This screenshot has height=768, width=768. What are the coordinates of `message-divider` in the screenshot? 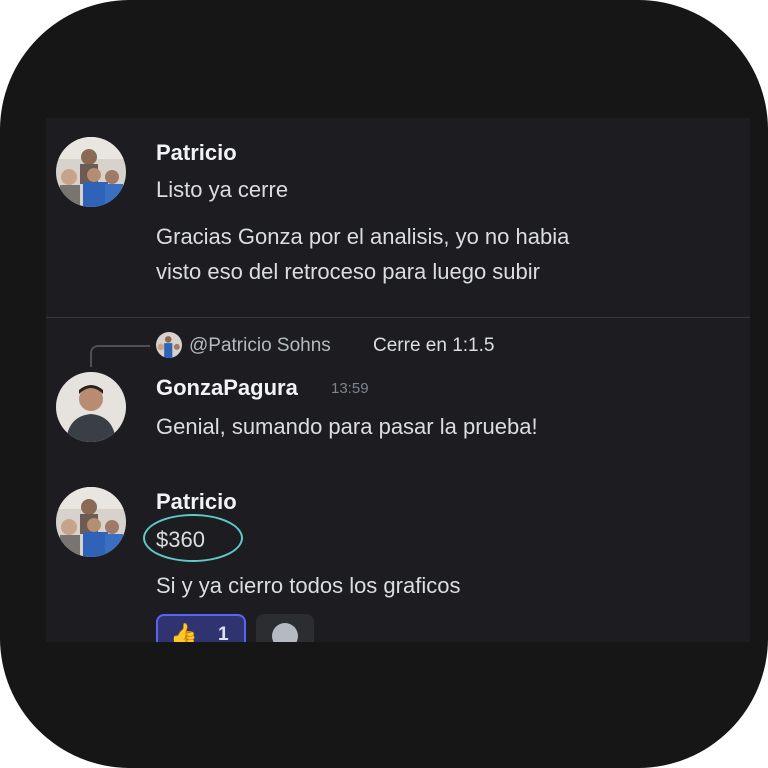 It's located at (398, 317).